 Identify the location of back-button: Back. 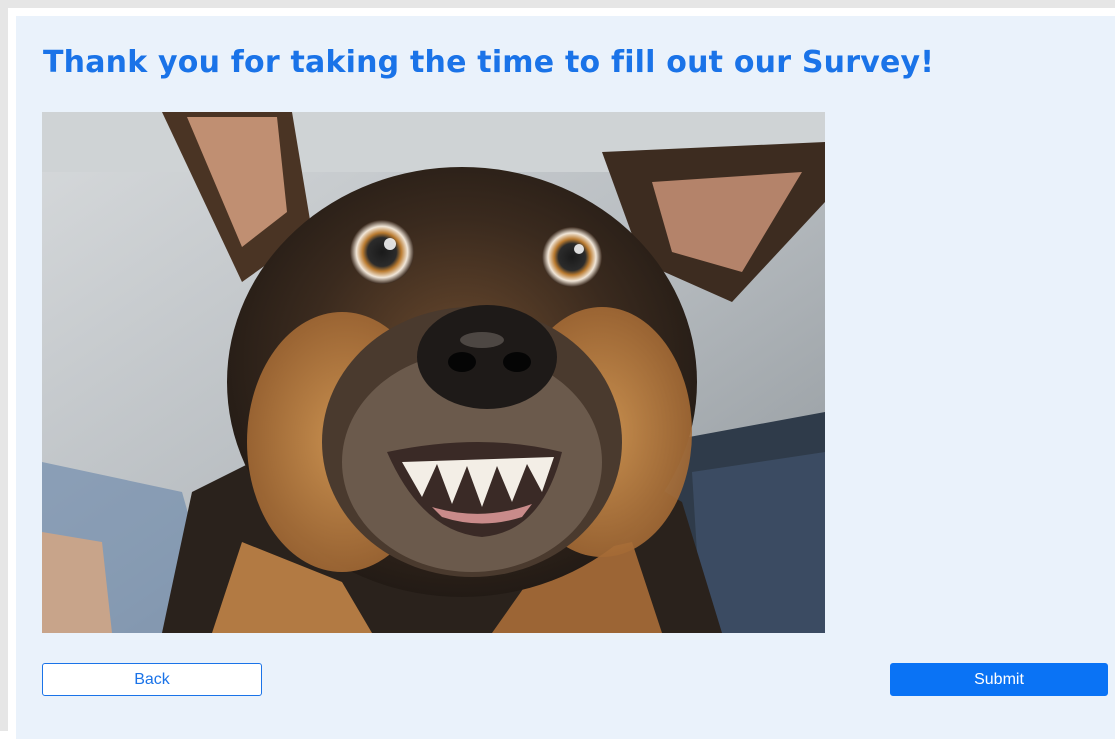
(152, 679).